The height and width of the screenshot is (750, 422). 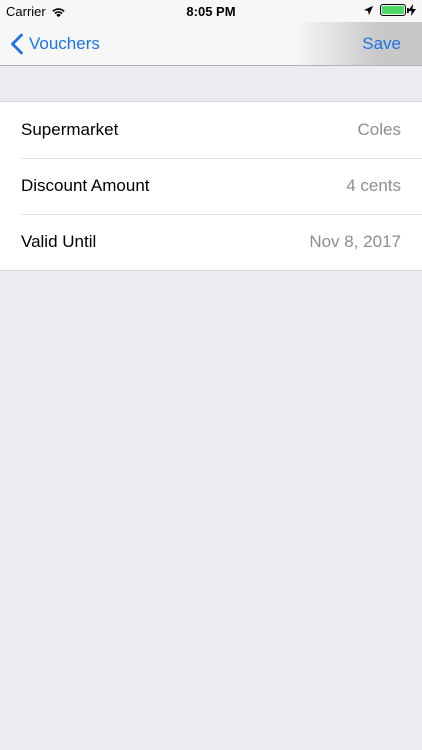 I want to click on status-right, so click(x=389, y=10).